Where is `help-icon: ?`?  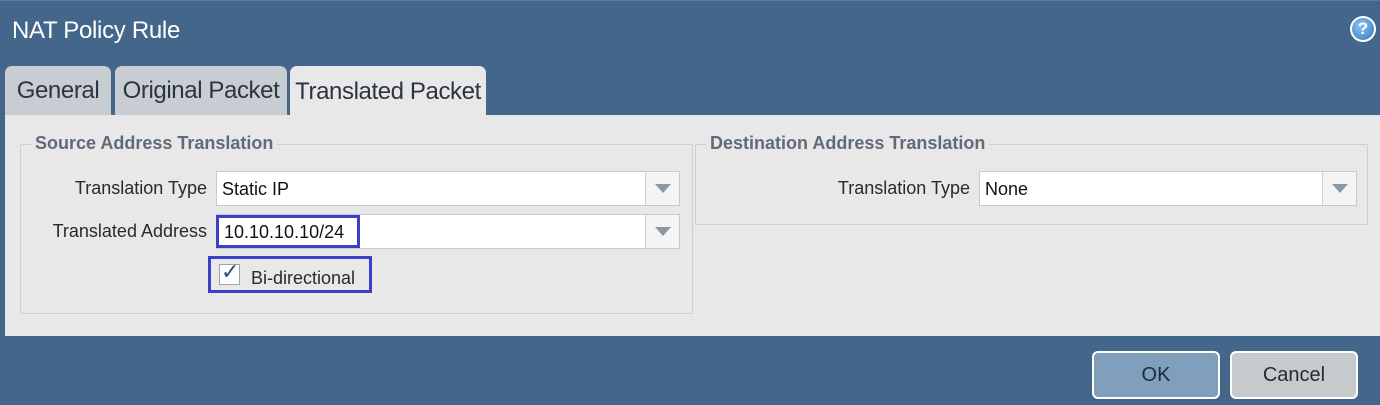 help-icon: ? is located at coordinates (1363, 29).